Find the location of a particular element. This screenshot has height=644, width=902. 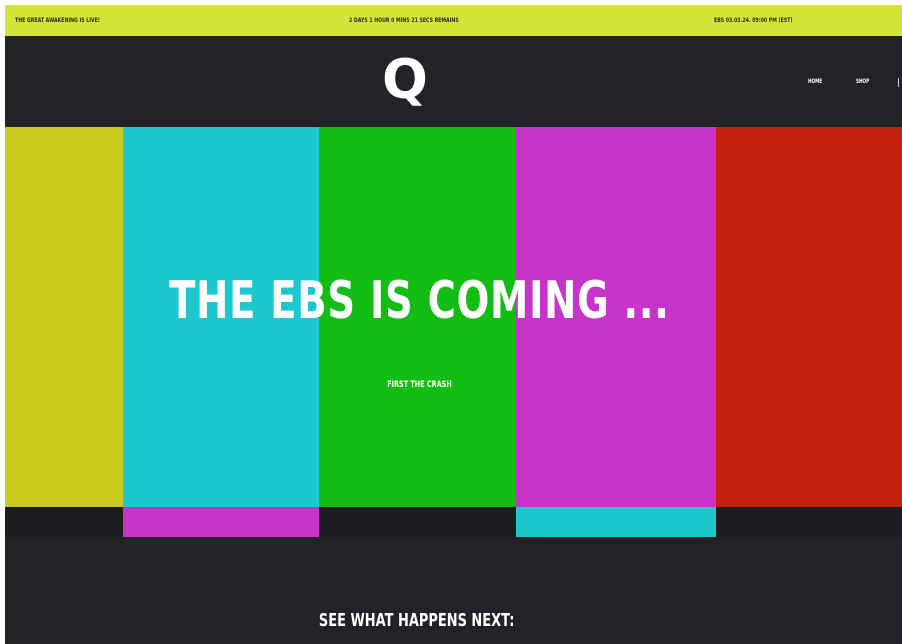

site-header: Q HOME SHOP is located at coordinates (453, 81).